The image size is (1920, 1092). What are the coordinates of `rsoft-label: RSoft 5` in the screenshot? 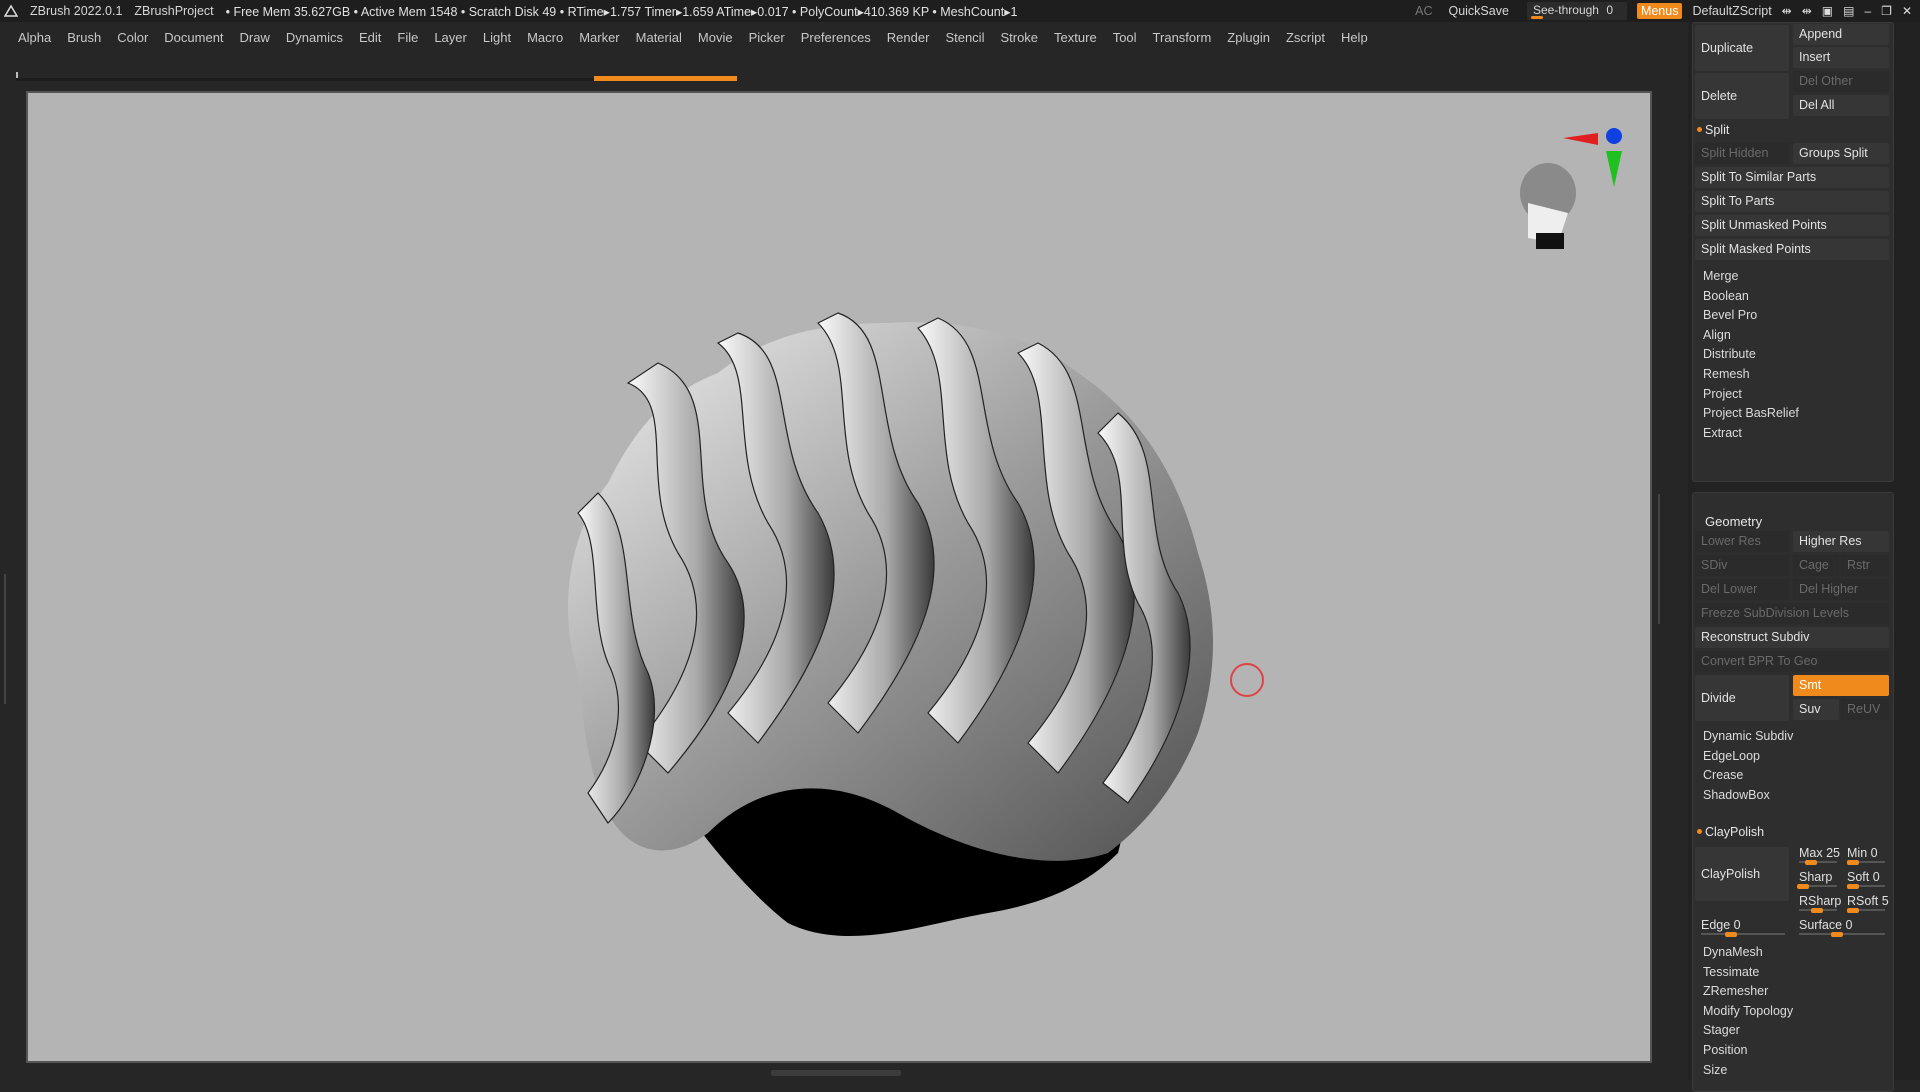 It's located at (1868, 901).